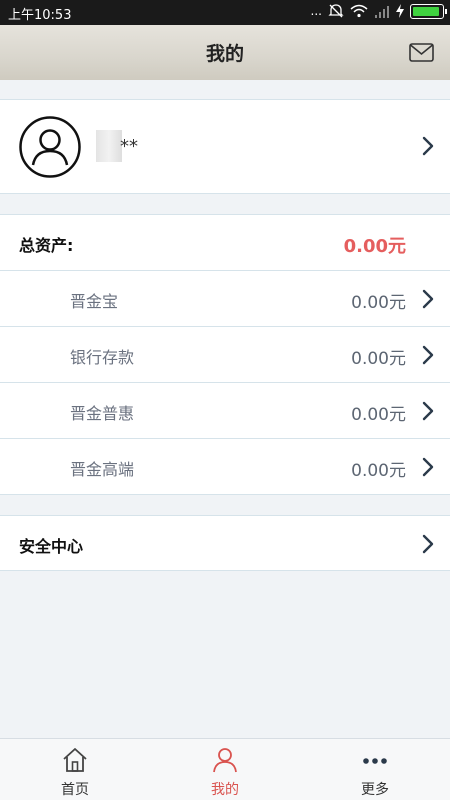 The width and height of the screenshot is (450, 800). Describe the element at coordinates (46, 245) in the screenshot. I see `total-assets-label: 总资产:` at that location.